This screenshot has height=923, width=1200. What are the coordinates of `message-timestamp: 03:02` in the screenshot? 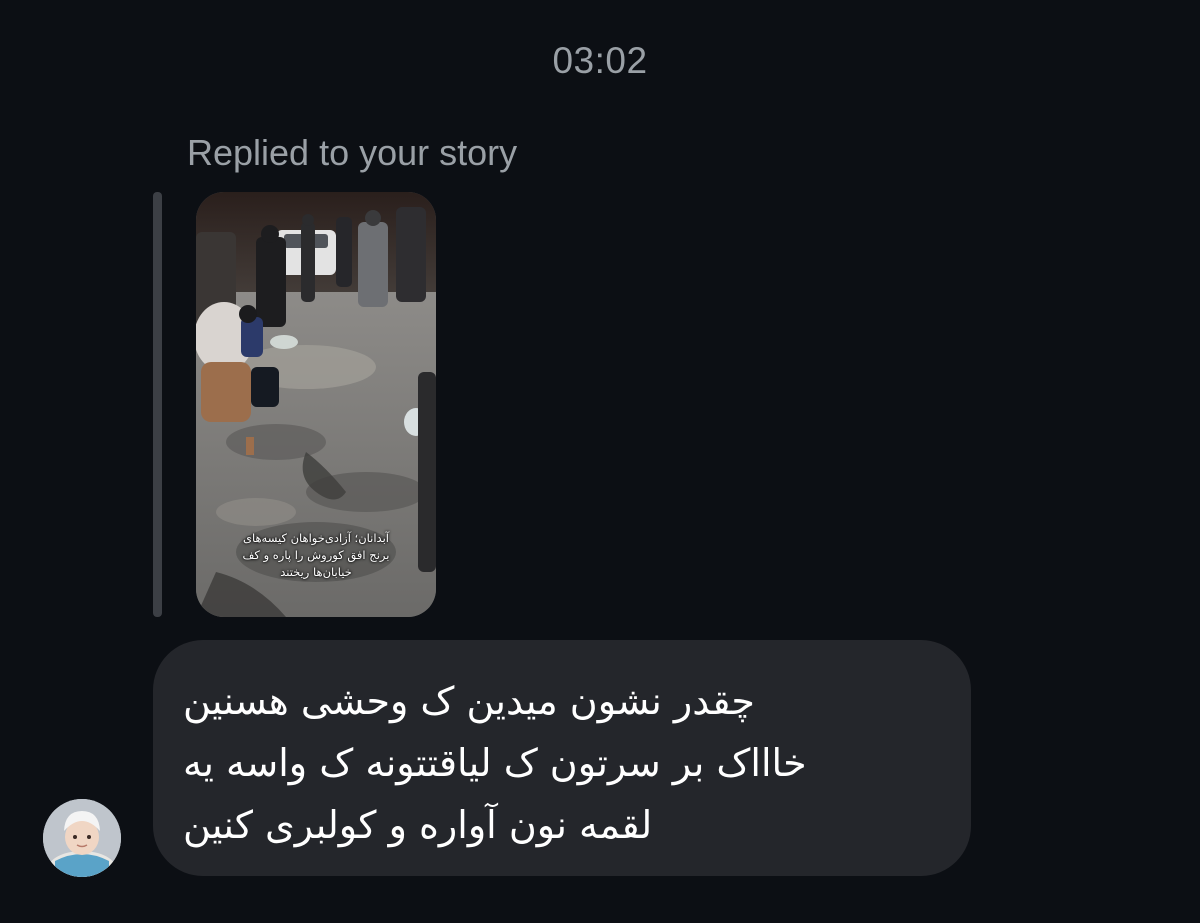 It's located at (600, 60).